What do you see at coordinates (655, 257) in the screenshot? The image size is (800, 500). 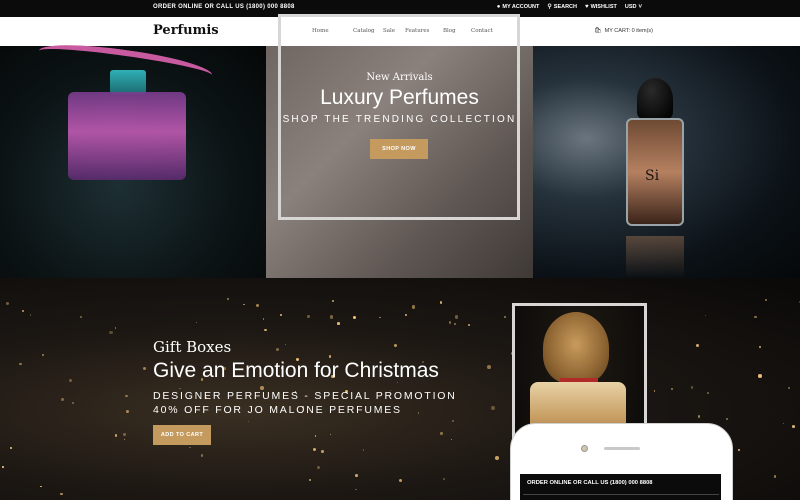 I see `bottle-reflection` at bounding box center [655, 257].